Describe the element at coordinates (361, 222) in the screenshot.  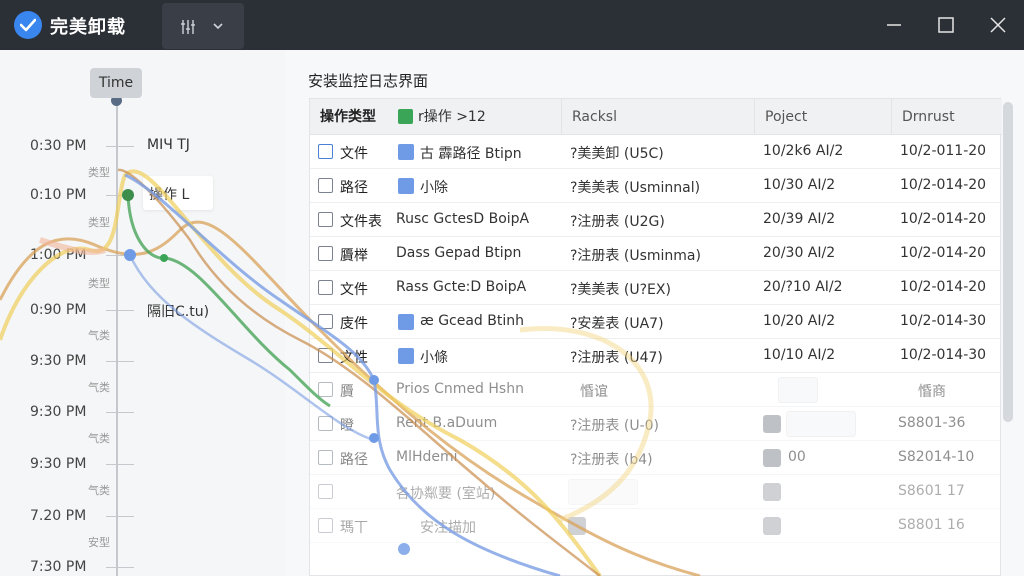
I see `cell-type: 文件表` at that location.